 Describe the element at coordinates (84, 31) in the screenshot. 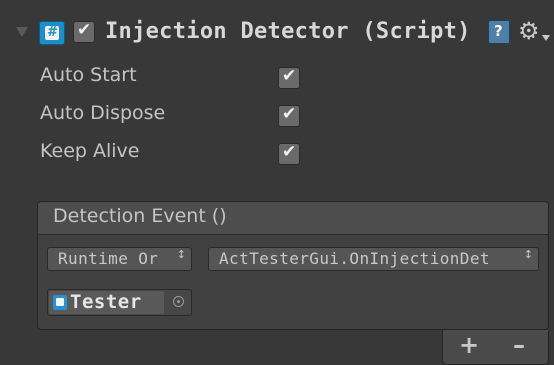

I see `component-enabled-checkbox` at that location.